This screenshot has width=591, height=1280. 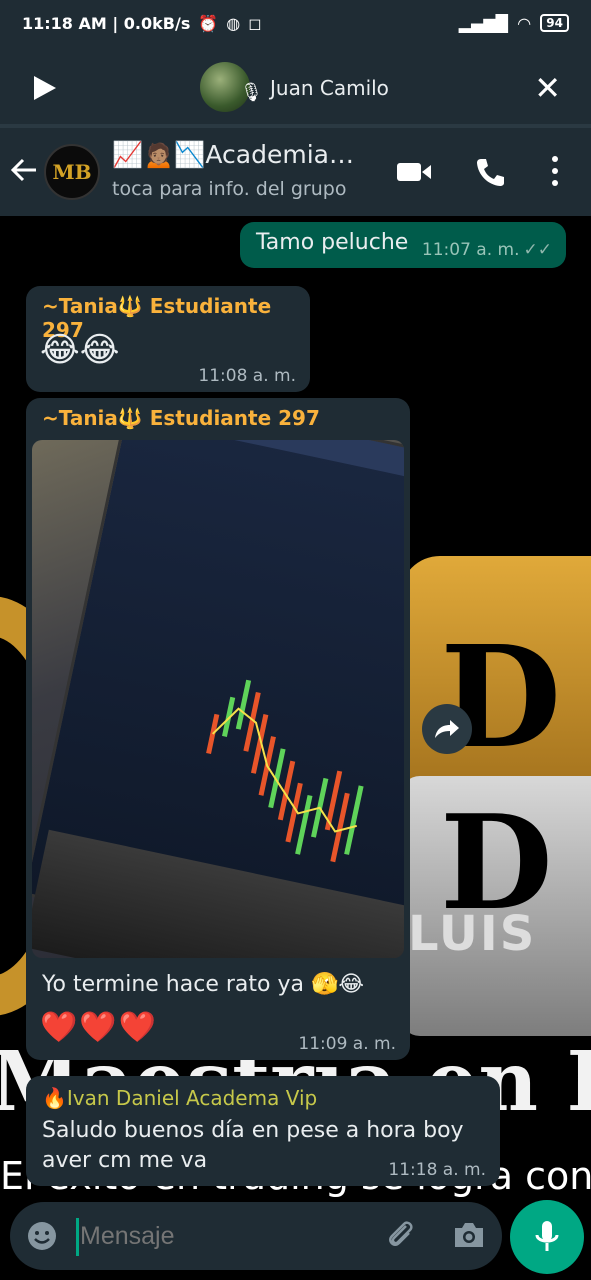 I want to click on play-icon, so click(x=44, y=88).